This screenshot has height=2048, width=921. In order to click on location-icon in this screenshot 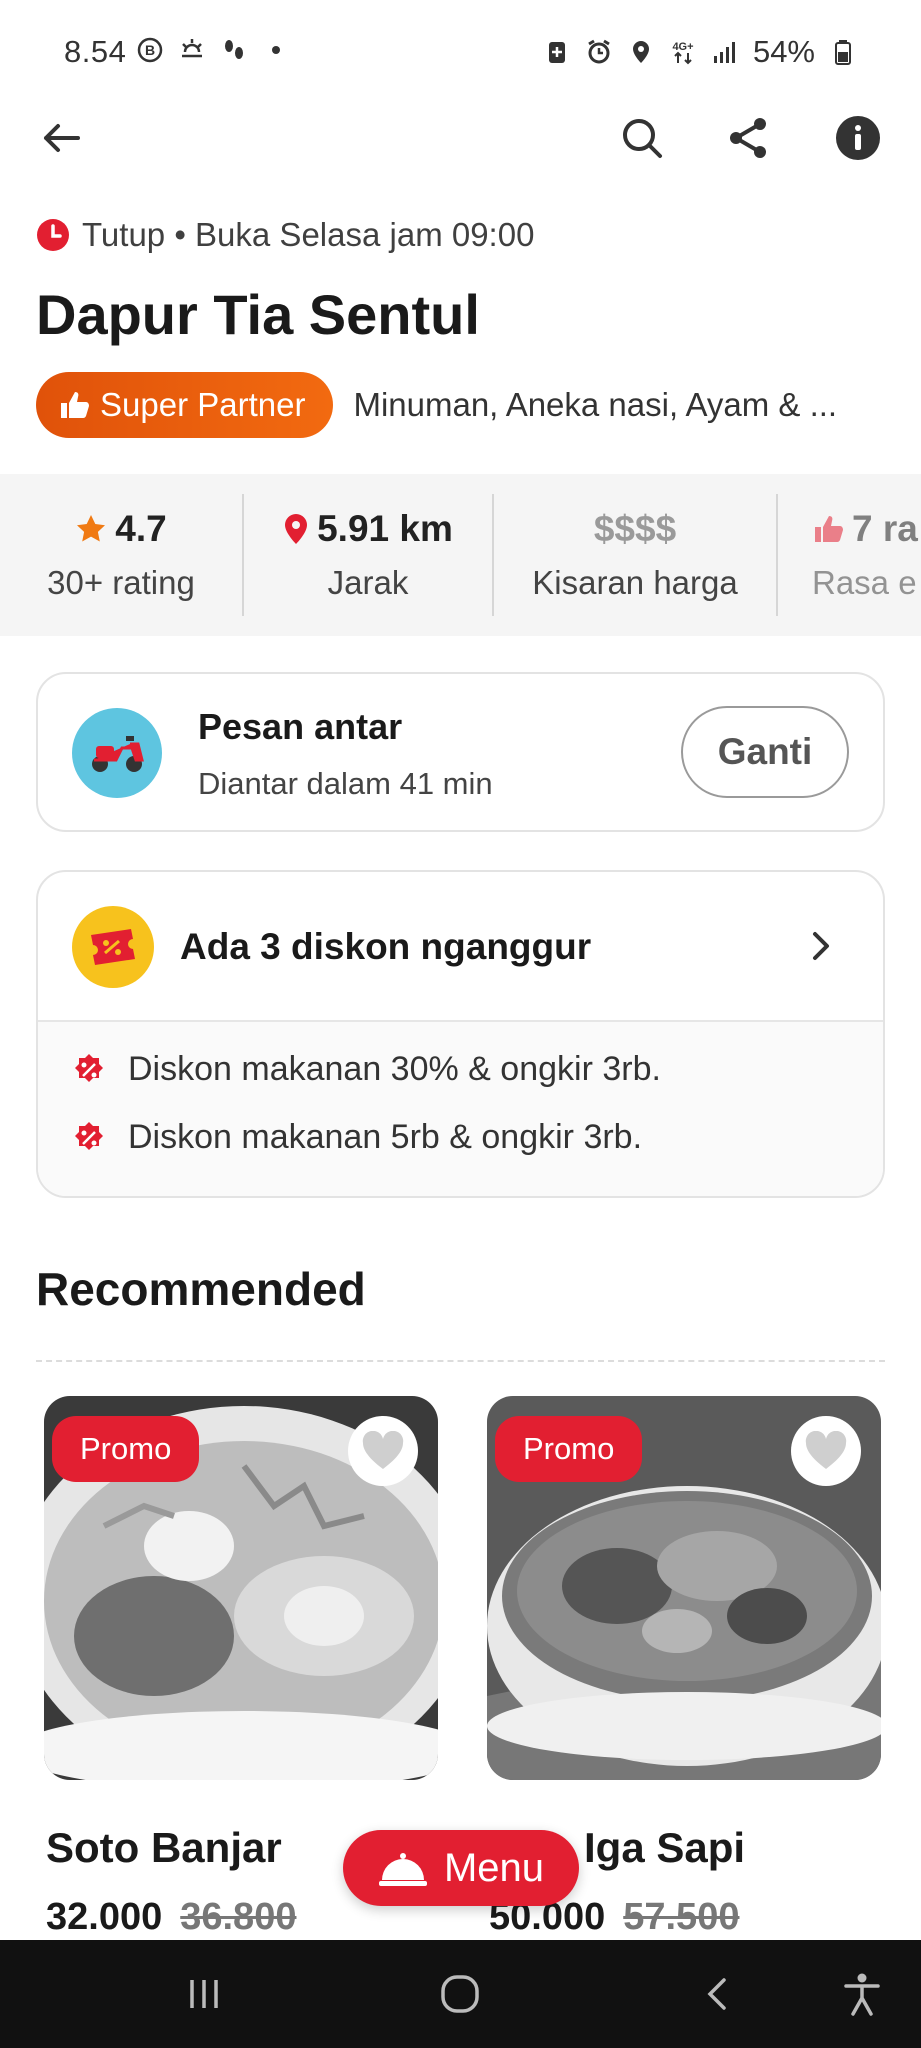, I will do `click(640, 52)`.